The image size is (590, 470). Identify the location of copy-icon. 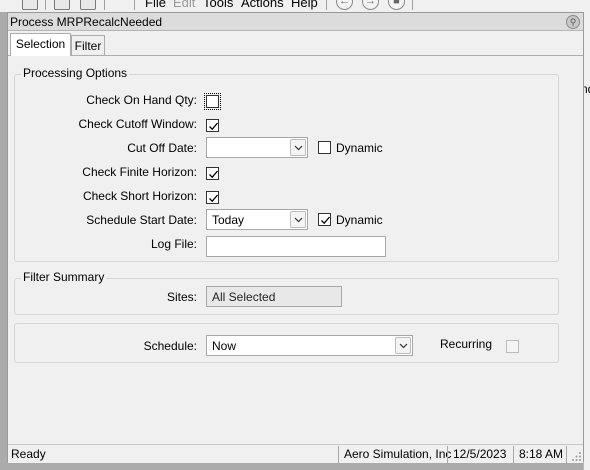
(62, 5).